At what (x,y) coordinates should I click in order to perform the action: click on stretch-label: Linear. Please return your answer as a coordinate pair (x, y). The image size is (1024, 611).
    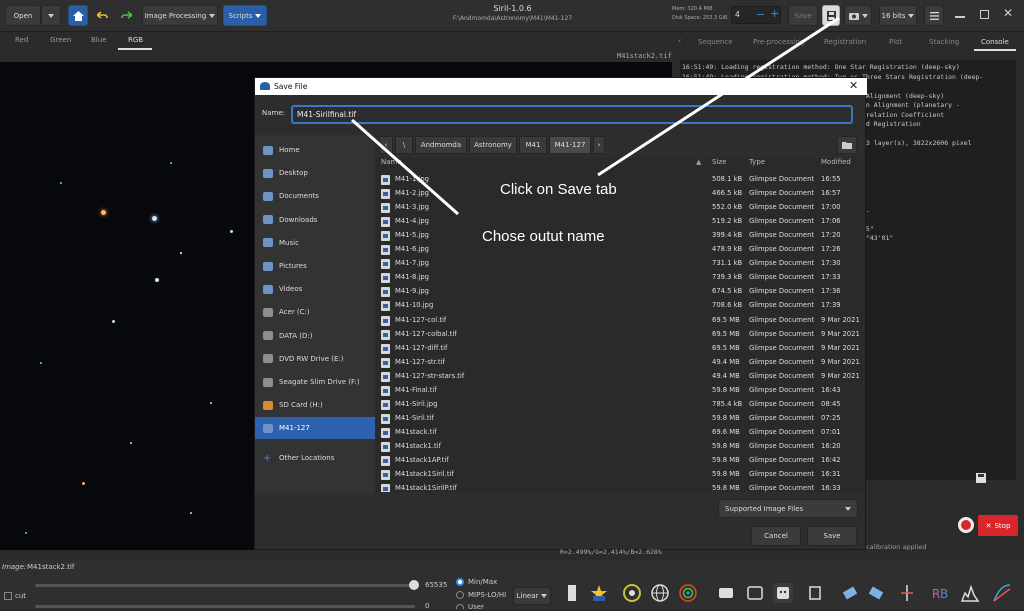
    Looking at the image, I should click on (527, 596).